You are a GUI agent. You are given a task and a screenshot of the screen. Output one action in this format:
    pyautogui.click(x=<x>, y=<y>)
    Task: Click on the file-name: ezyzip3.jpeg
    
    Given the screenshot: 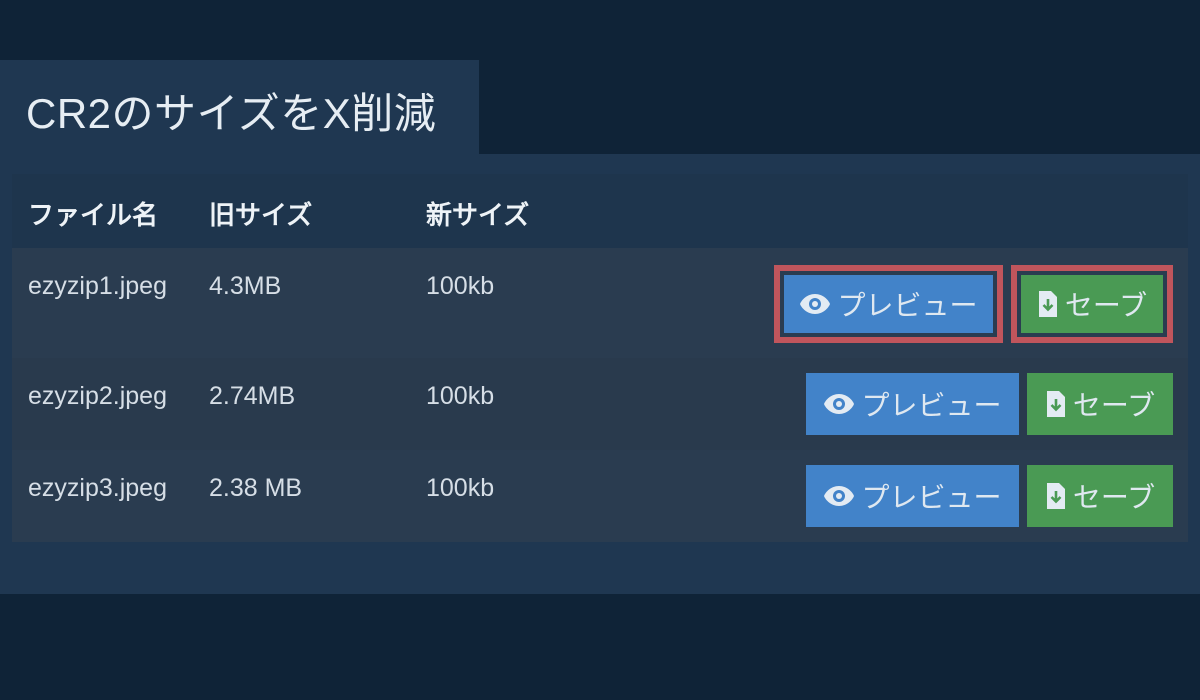 What is the action you would take?
    pyautogui.click(x=97, y=488)
    